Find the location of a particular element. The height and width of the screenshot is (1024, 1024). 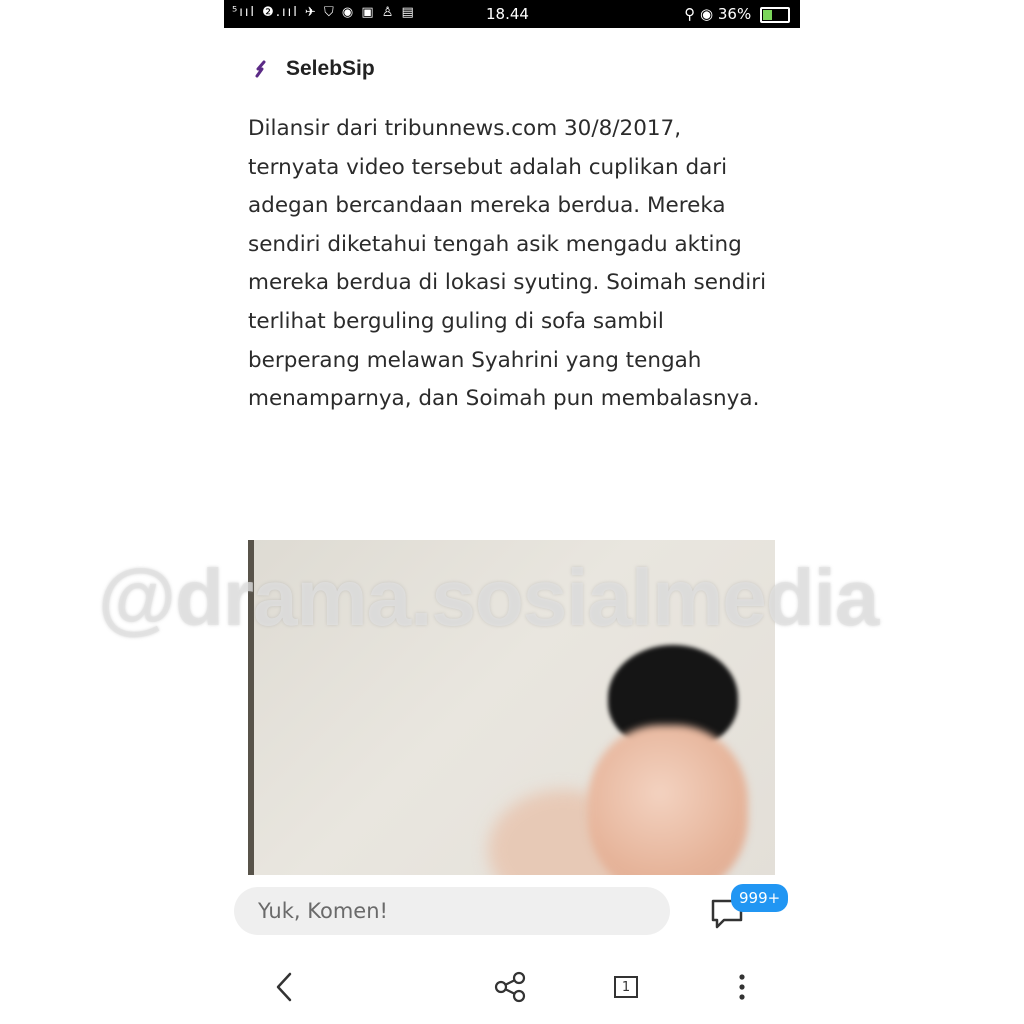

status-time: 18.44 is located at coordinates (507, 14).